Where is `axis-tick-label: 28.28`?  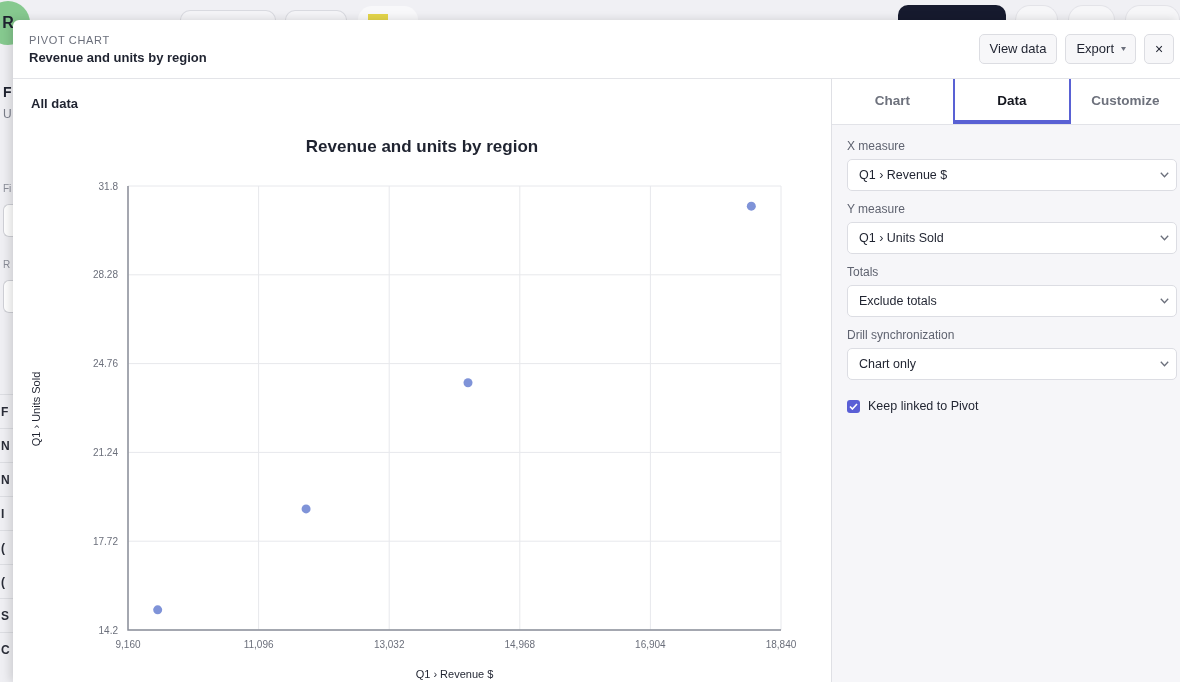 axis-tick-label: 28.28 is located at coordinates (105, 275).